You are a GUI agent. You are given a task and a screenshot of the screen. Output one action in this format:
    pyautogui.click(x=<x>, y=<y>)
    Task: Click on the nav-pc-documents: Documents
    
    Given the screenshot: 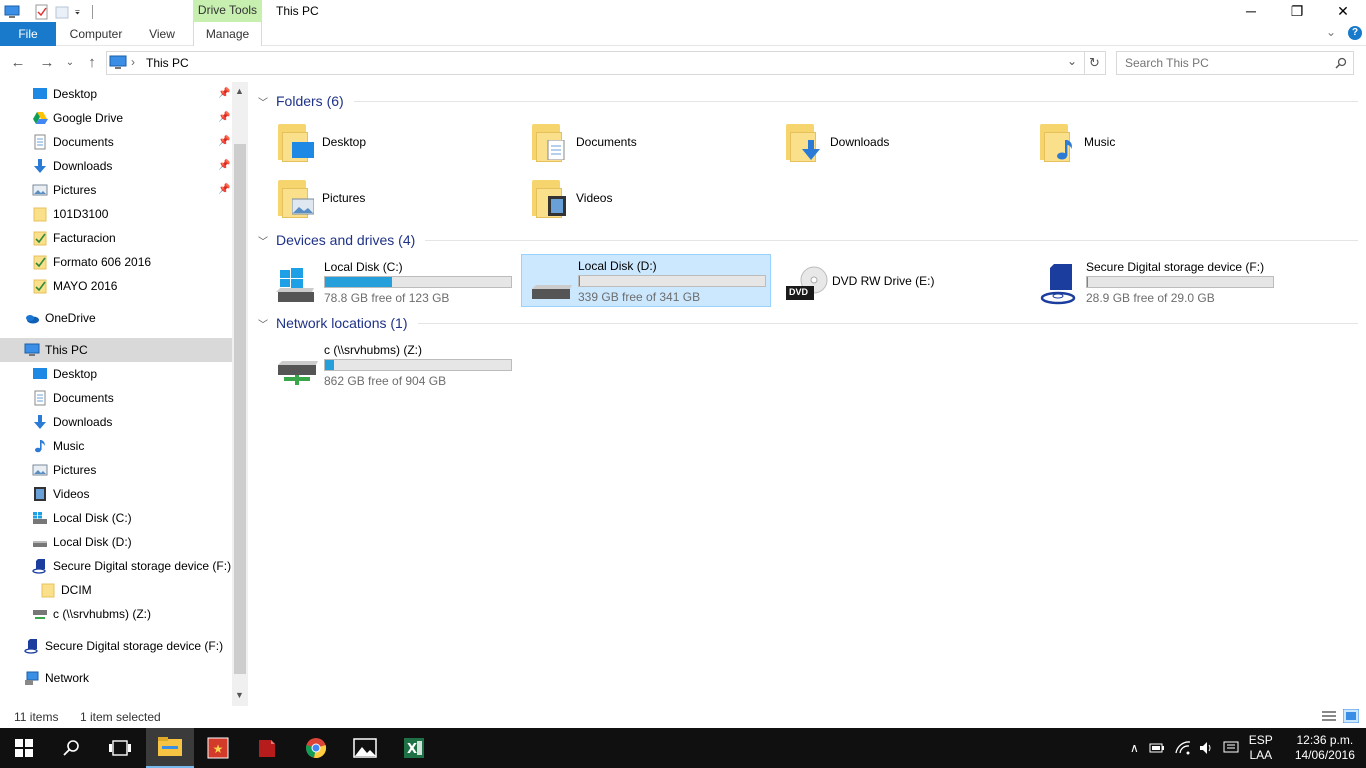 What is the action you would take?
    pyautogui.click(x=73, y=398)
    